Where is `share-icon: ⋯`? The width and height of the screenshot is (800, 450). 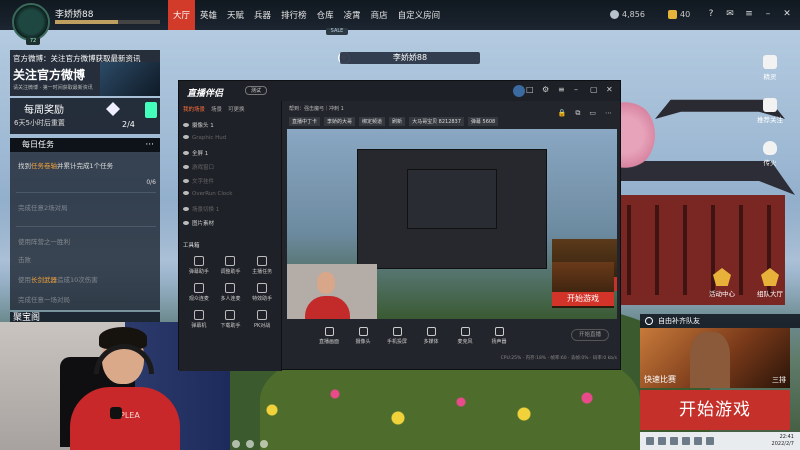 share-icon: ⋯ is located at coordinates (608, 113).